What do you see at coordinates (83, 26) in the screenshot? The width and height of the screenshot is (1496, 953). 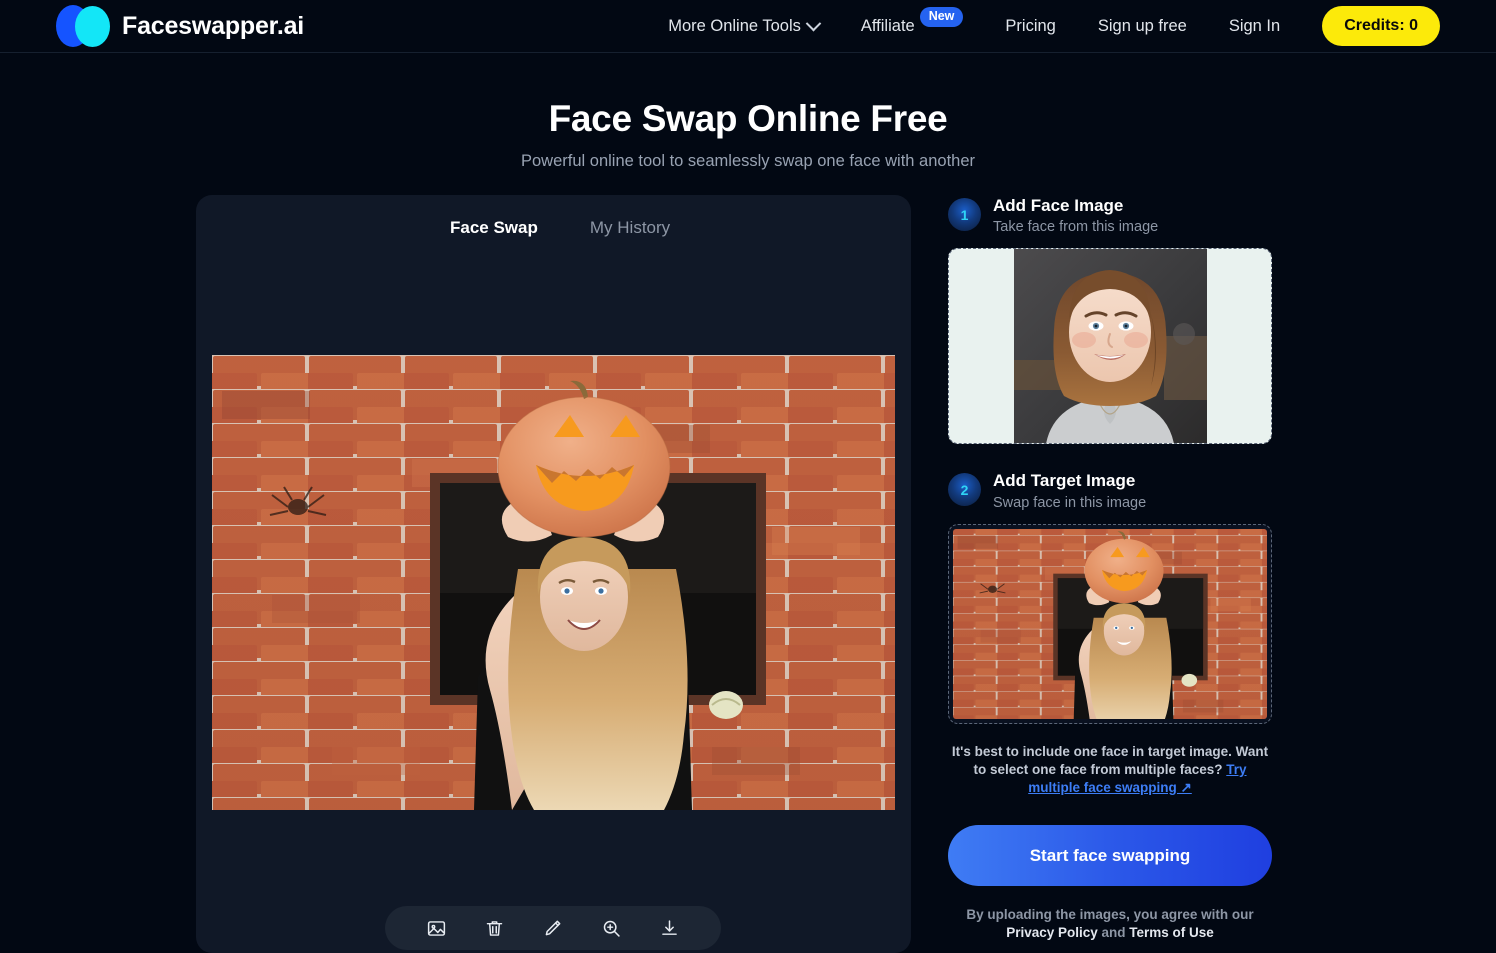 I see `two-overlapping-circles-logo` at bounding box center [83, 26].